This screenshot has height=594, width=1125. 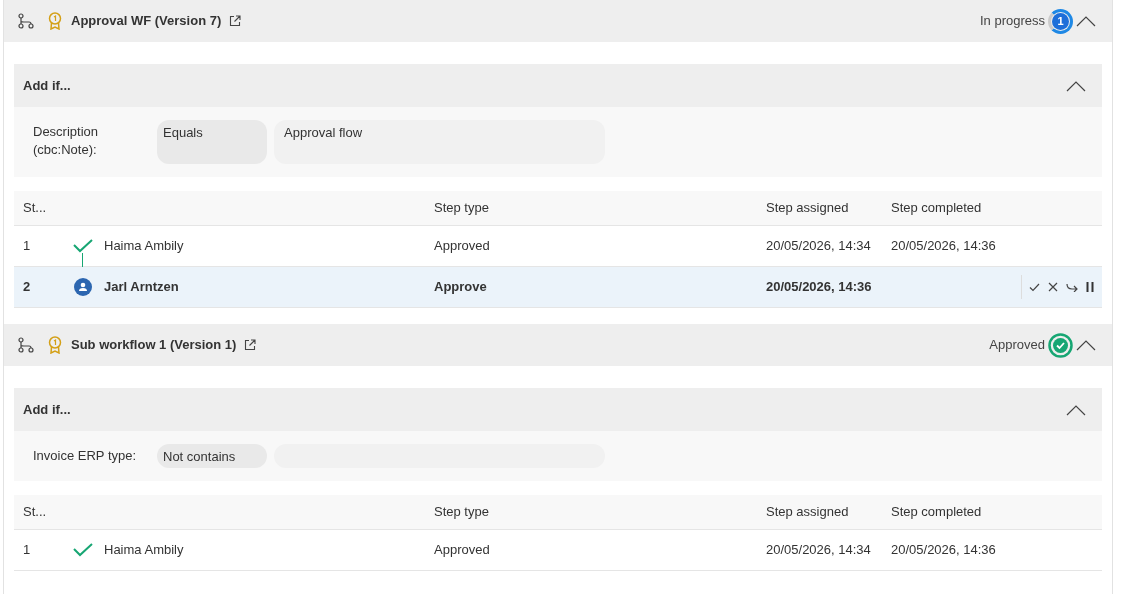 I want to click on approve-action-icon, so click(x=1034, y=287).